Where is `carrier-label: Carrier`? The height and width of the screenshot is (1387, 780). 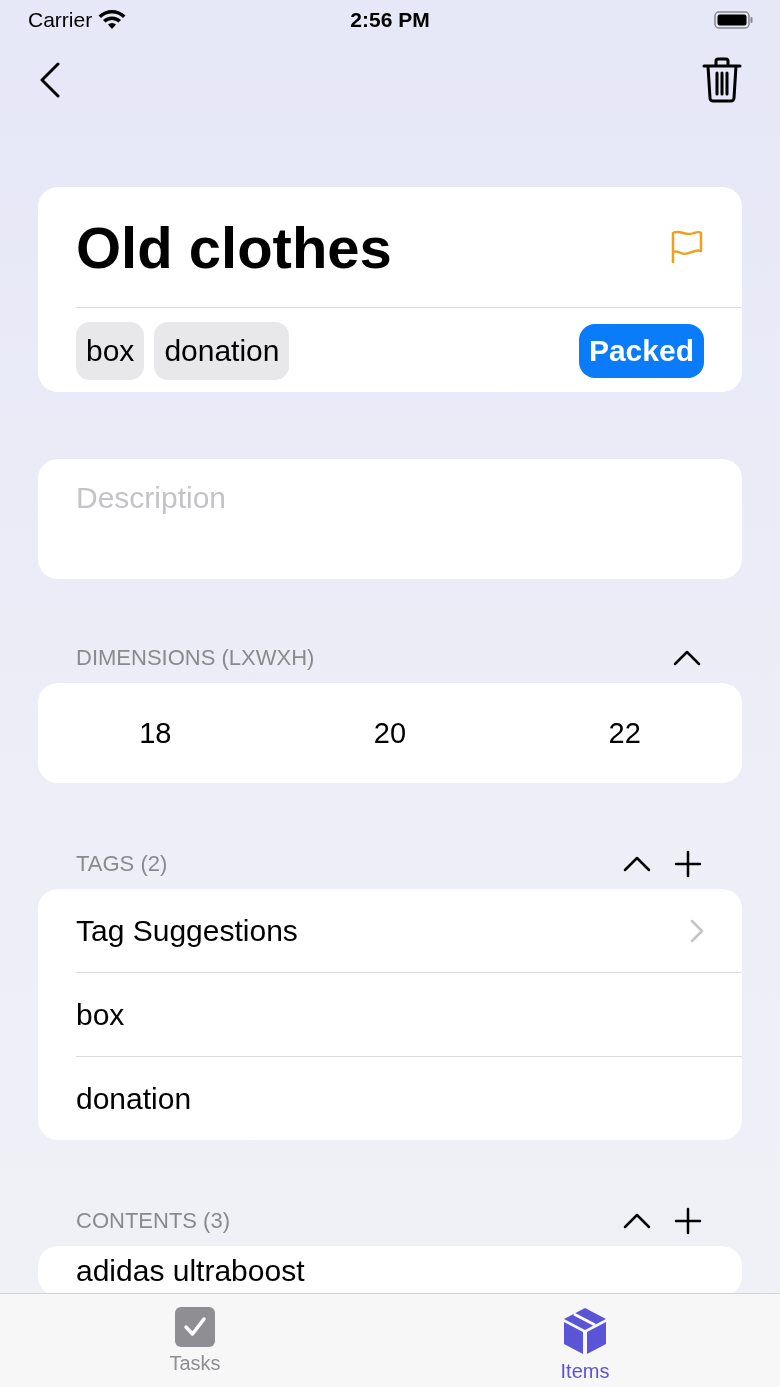 carrier-label: Carrier is located at coordinates (60, 20).